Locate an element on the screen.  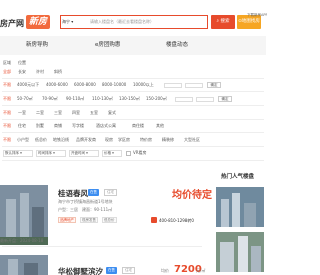
filter-type-mixed: 商住楼 is located at coordinates (138, 126).